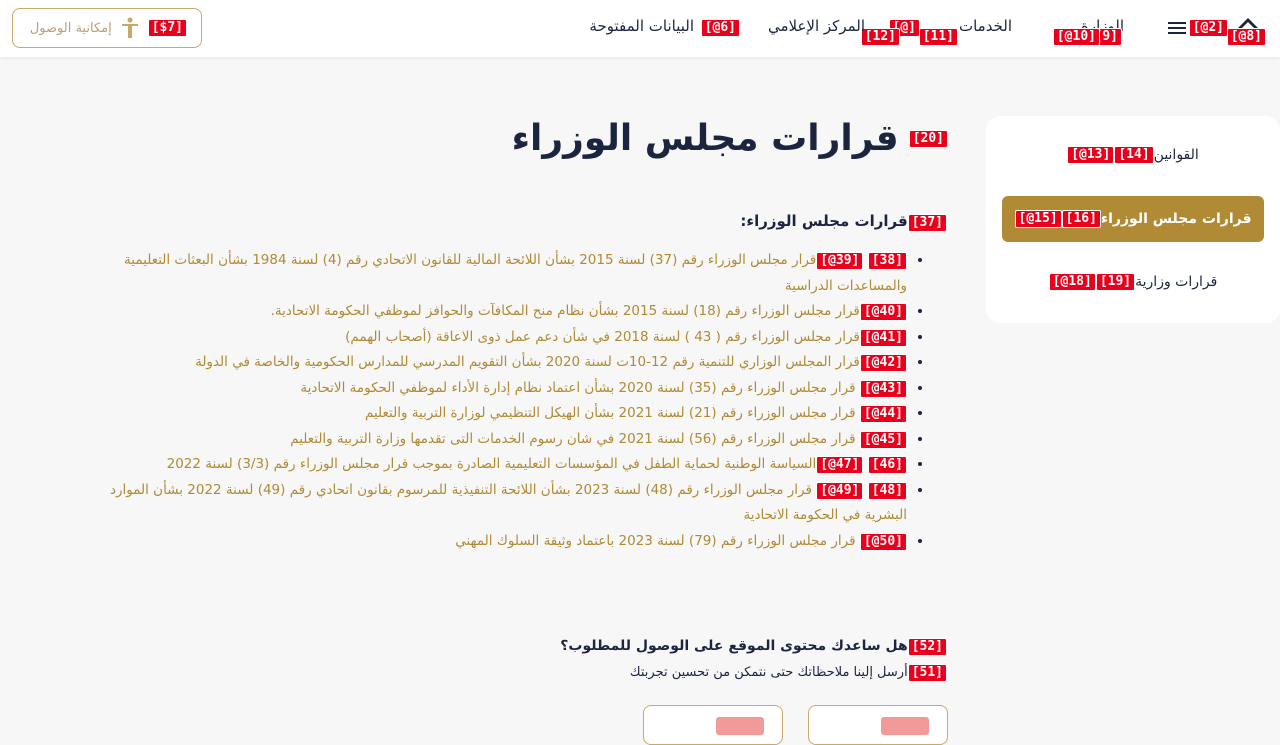  What do you see at coordinates (840, 490) in the screenshot?
I see `element-tag: [@49]` at bounding box center [840, 490].